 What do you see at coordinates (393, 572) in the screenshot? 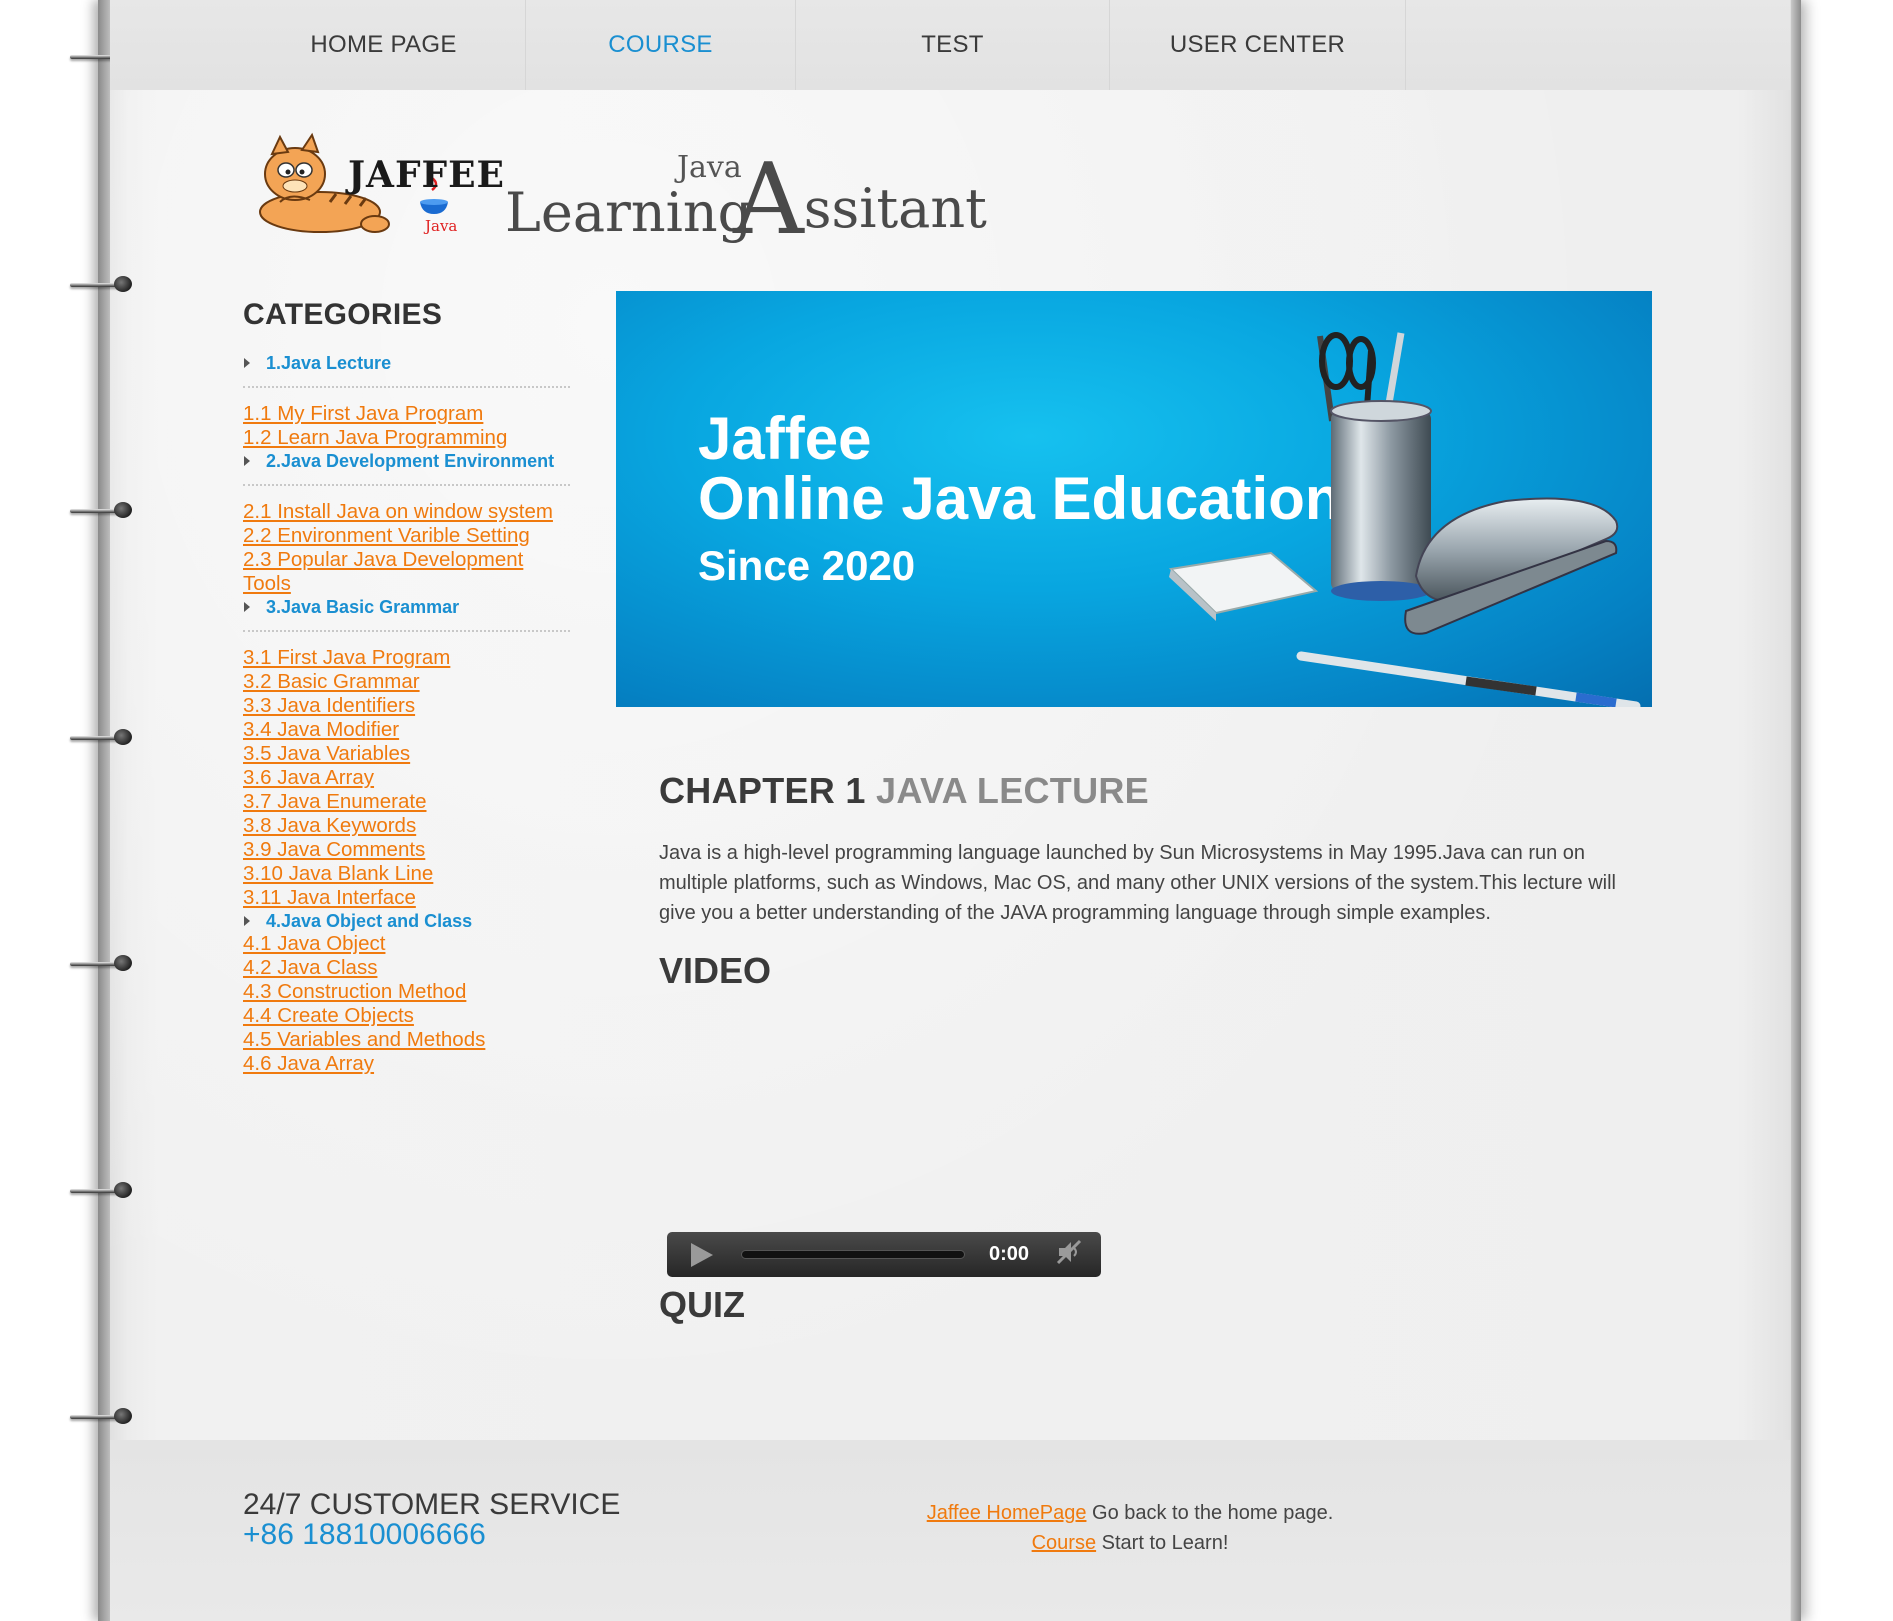
I see `lesson-link: 2.3 Popular Java Development Tools` at bounding box center [393, 572].